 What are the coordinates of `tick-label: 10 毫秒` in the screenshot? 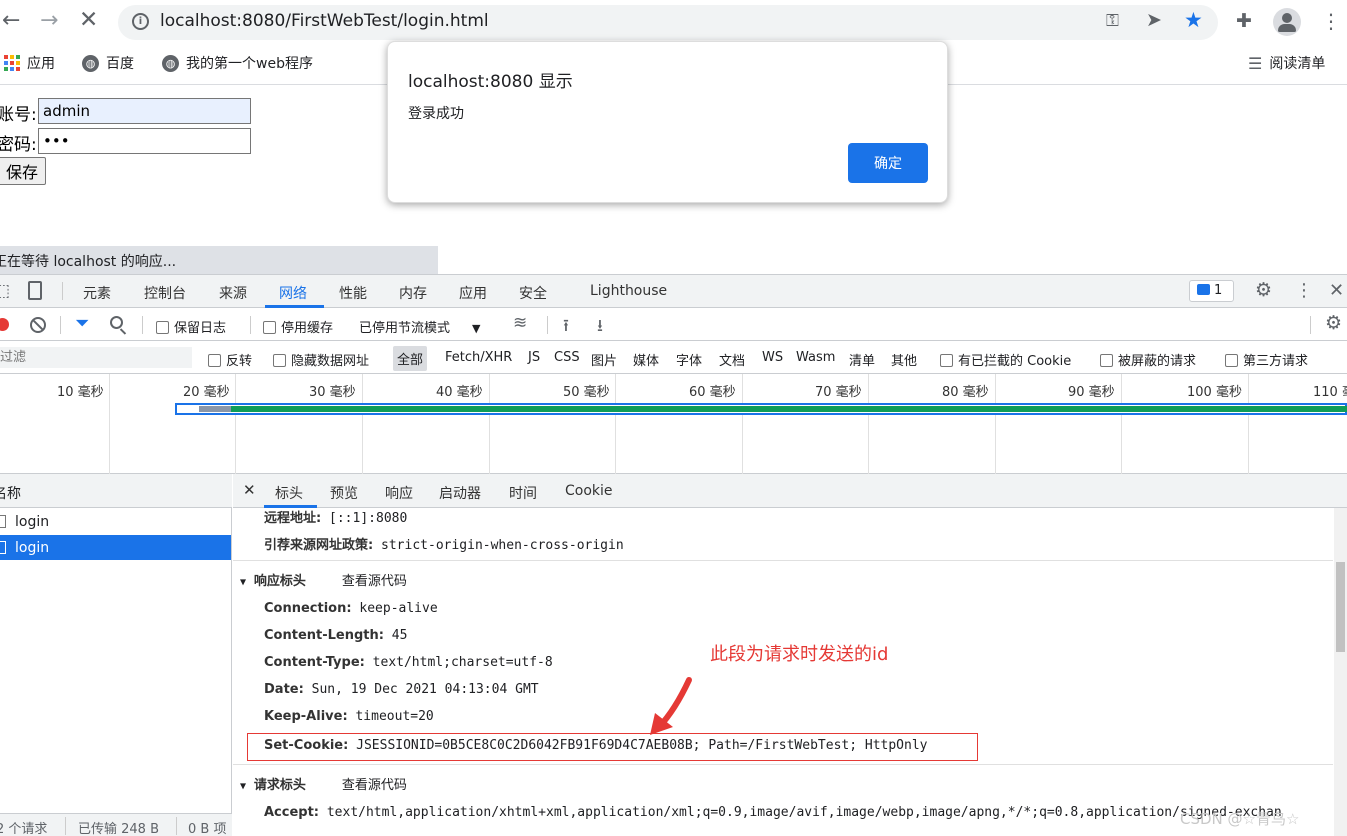 It's located at (80, 392).